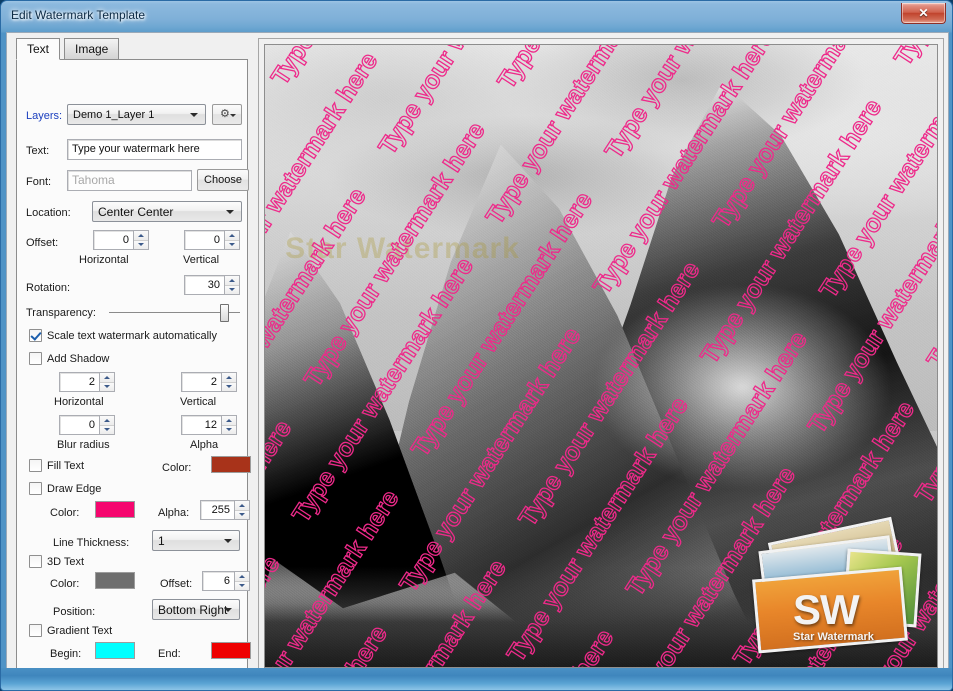 The image size is (953, 691). I want to click on watermark-text-input: Type your watermark here, so click(154, 149).